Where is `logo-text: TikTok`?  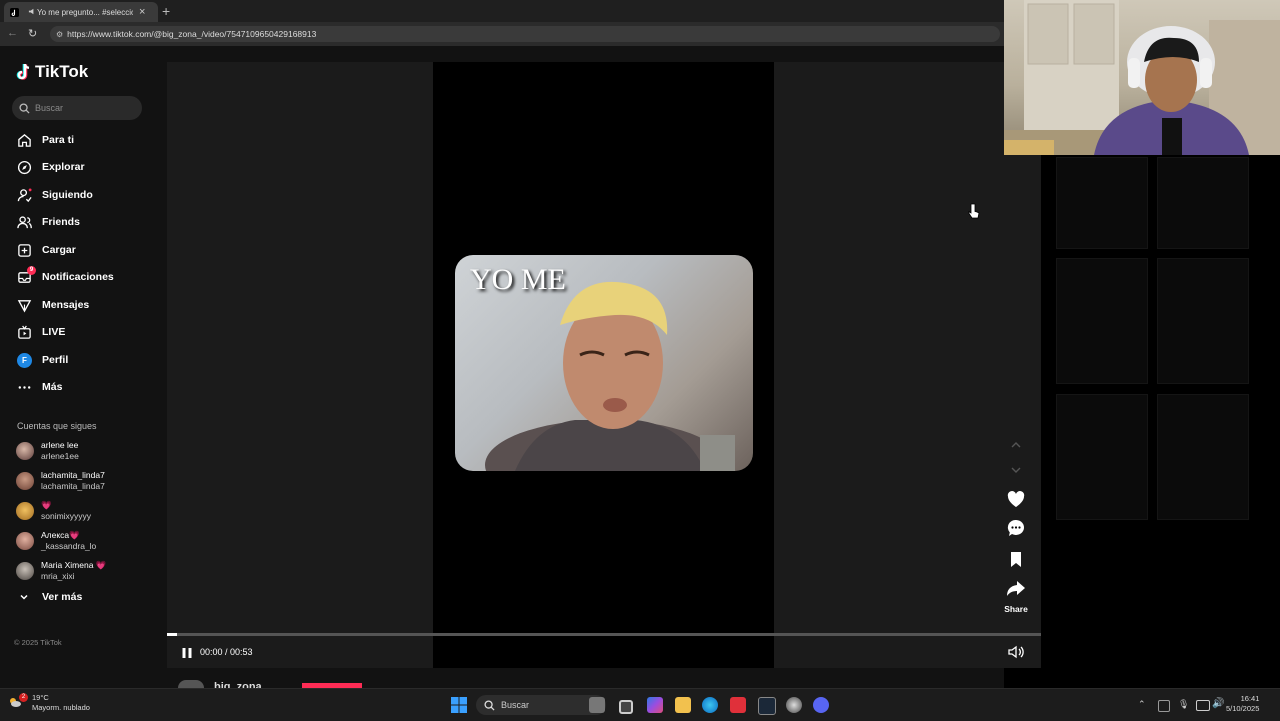 logo-text: TikTok is located at coordinates (62, 71).